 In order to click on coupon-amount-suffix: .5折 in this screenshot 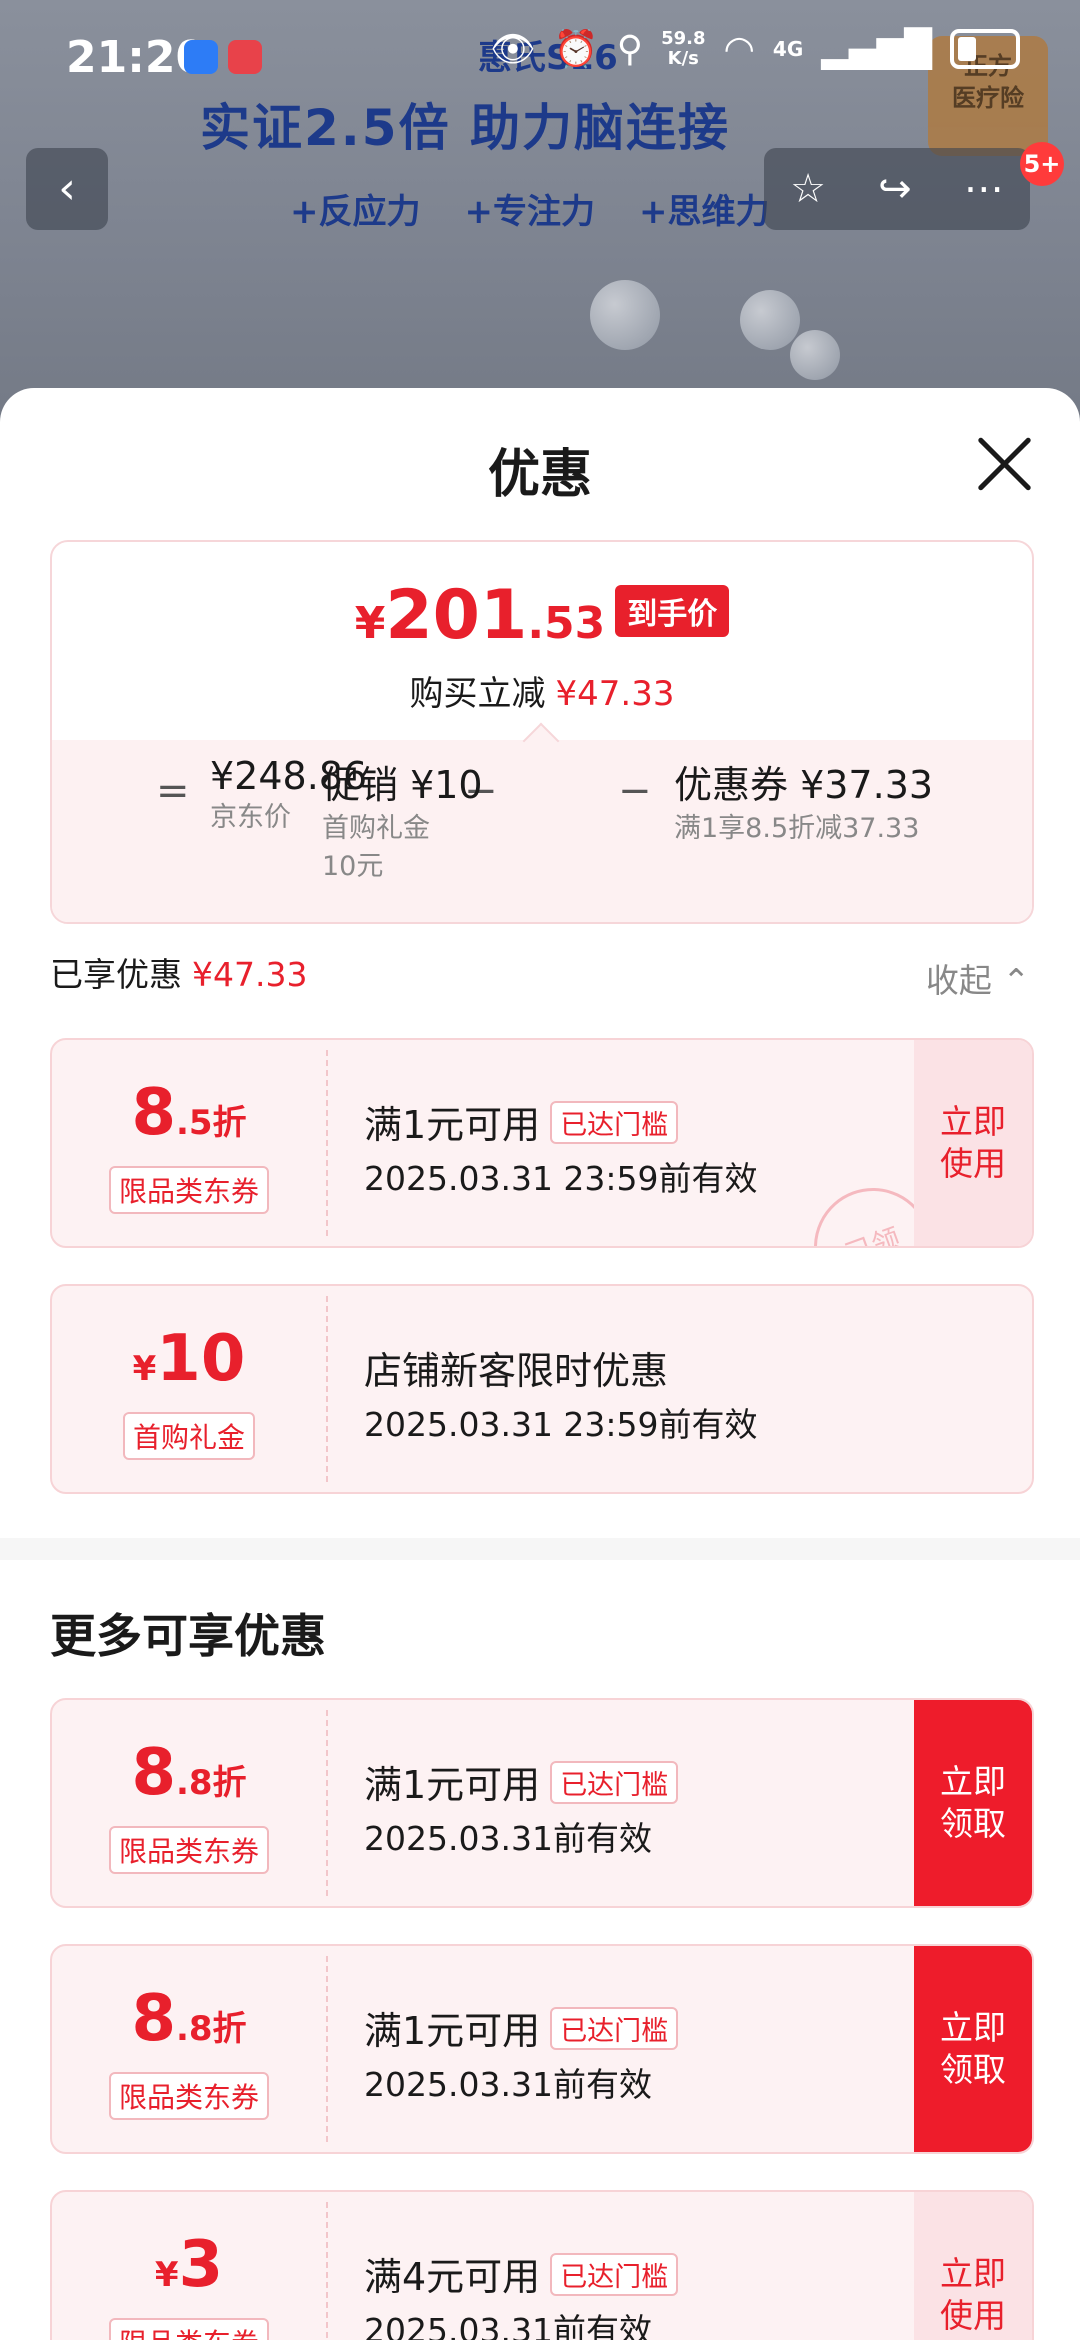, I will do `click(211, 1123)`.